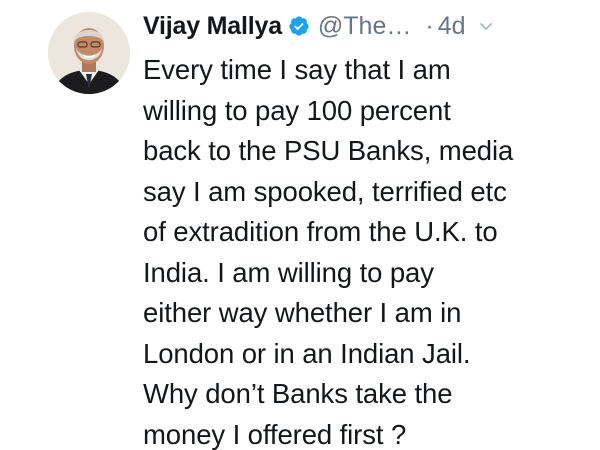  Describe the element at coordinates (307, 353) in the screenshot. I see `tweet-text-line: London or in an Indian Jail.` at that location.